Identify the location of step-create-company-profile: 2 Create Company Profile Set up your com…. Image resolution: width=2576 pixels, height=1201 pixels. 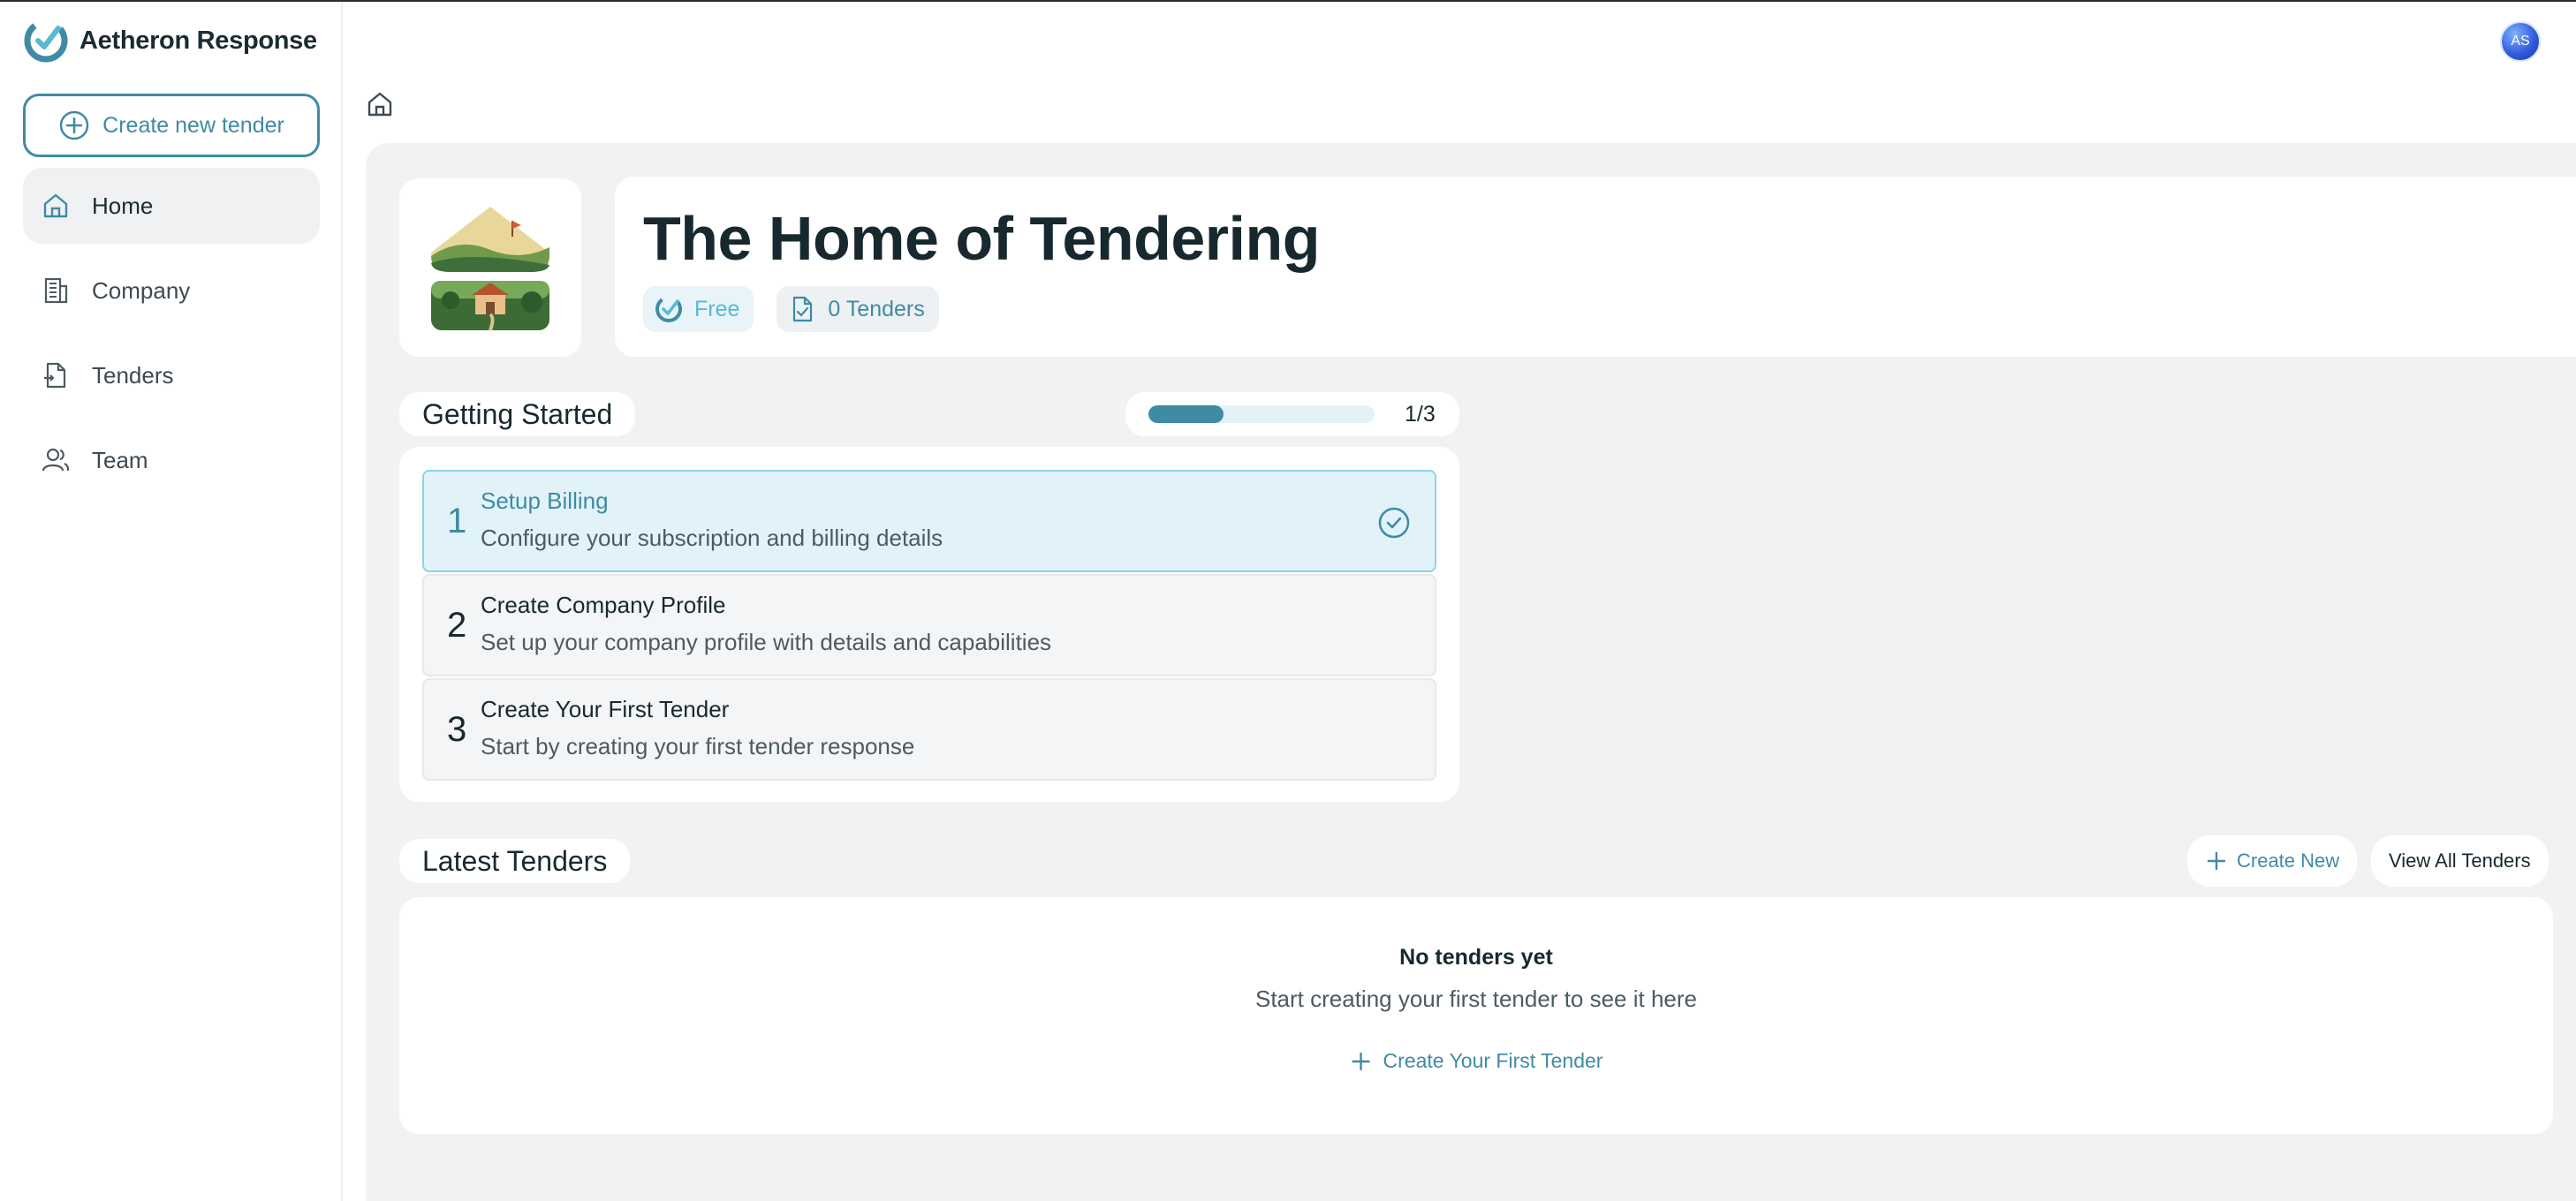
(929, 625).